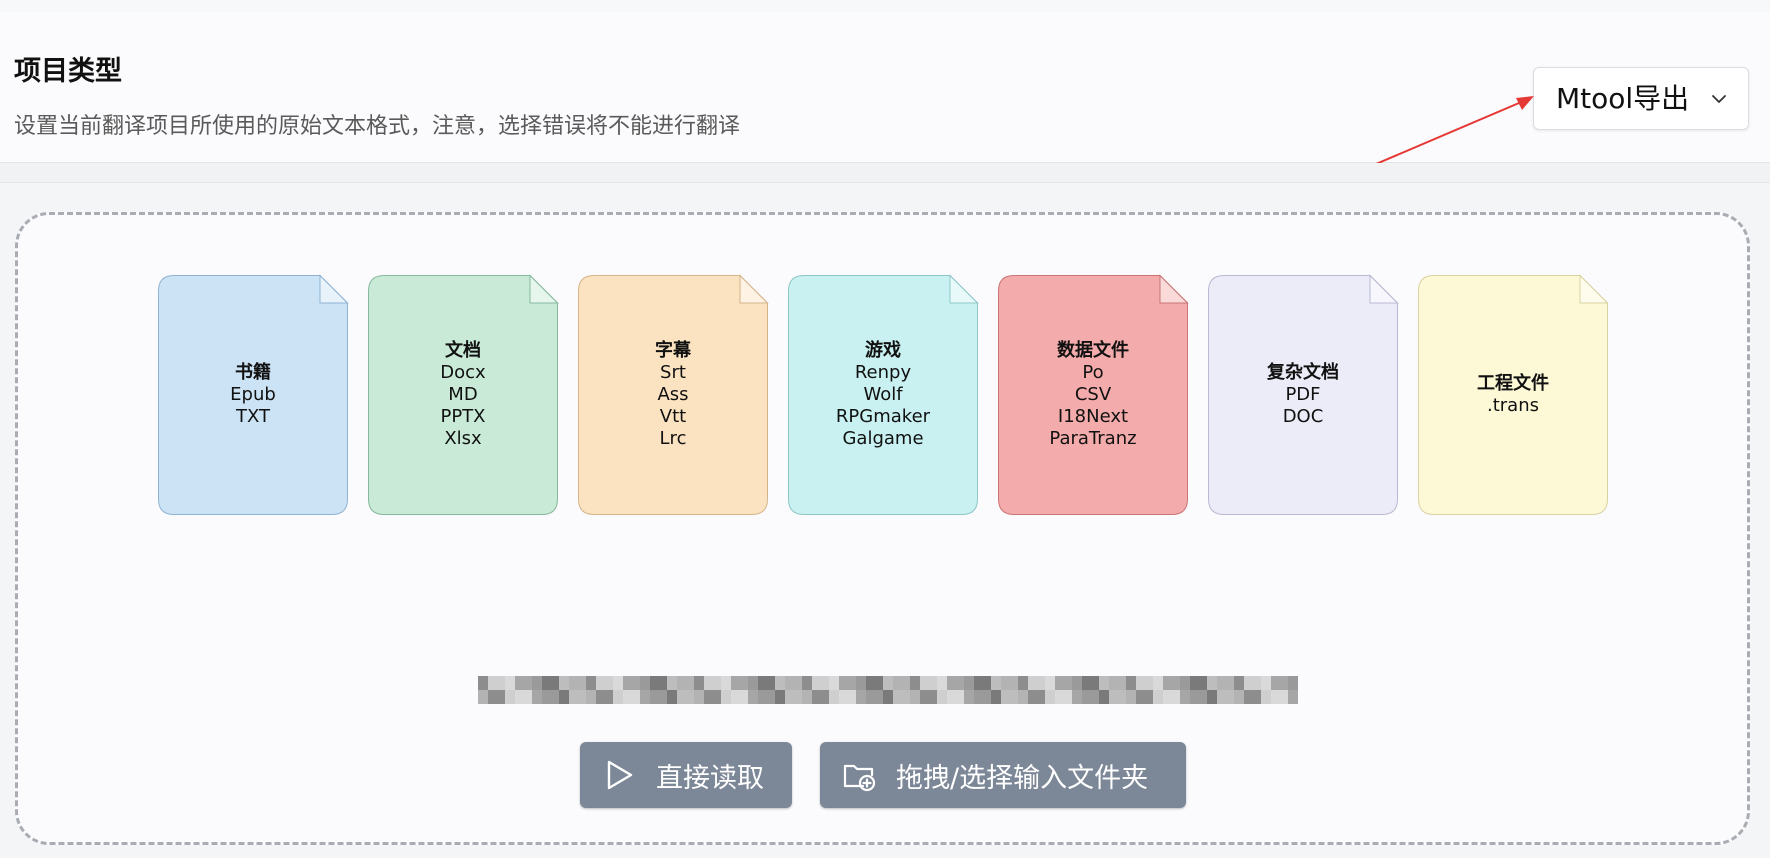 The image size is (1770, 858). I want to click on file-type-card: 游戏 Renpy Wolf RPGmaker Galgame, so click(883, 394).